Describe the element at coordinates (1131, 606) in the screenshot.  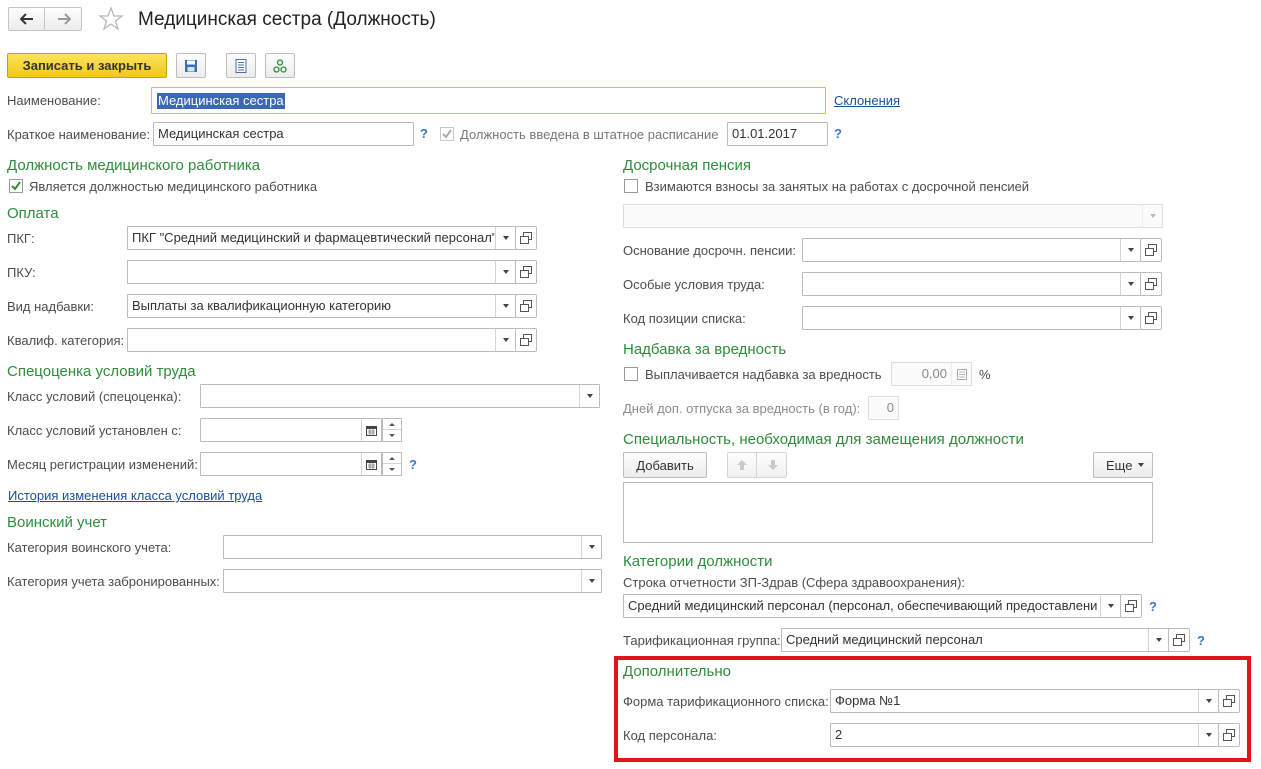
I see `report-line-open-button` at that location.